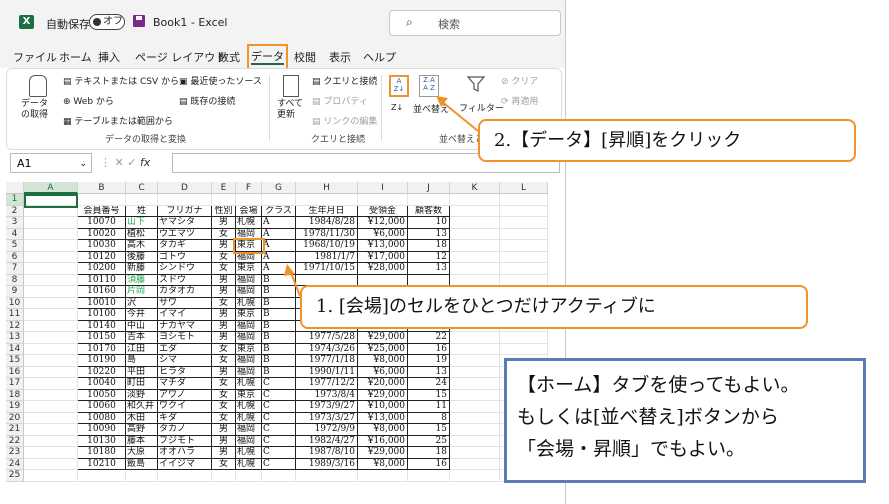  I want to click on note-line-3: 「会場・昇順」でもよい。, so click(631, 449).